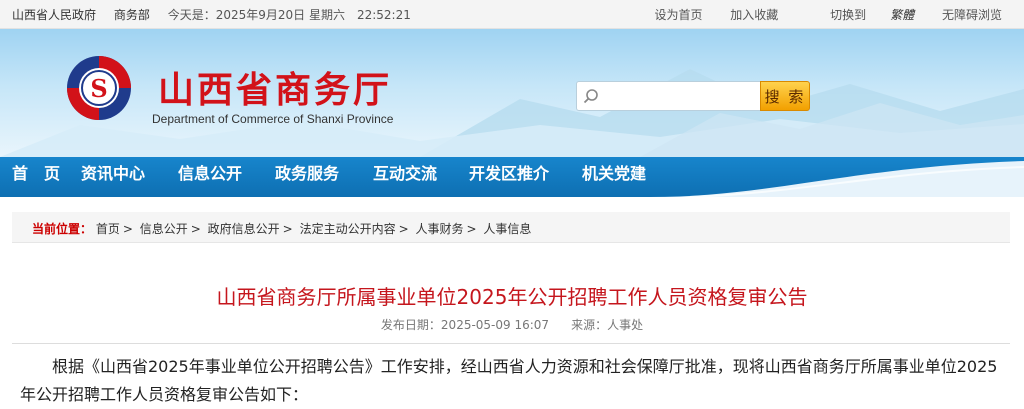 The width and height of the screenshot is (1024, 409). I want to click on gov-link: 山西省人民政府, so click(54, 15).